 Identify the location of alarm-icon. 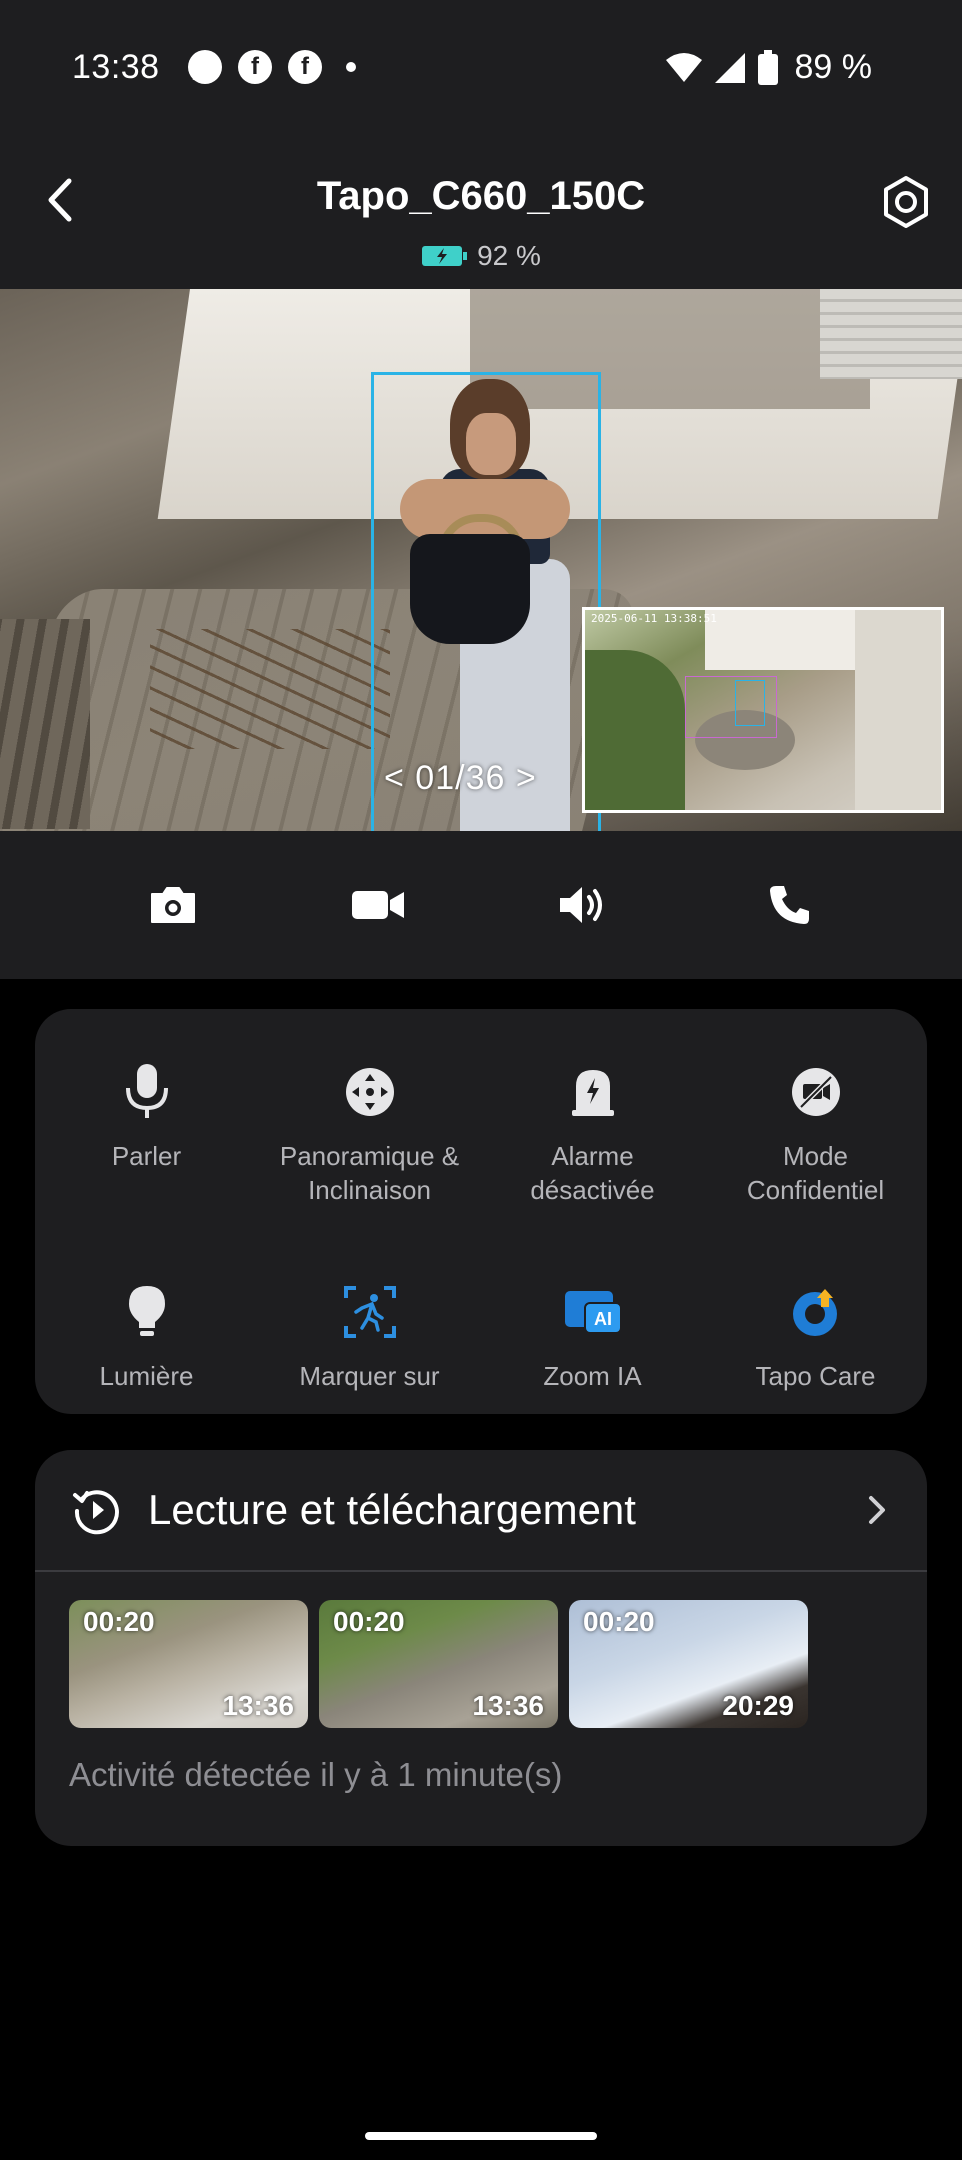
(593, 1092).